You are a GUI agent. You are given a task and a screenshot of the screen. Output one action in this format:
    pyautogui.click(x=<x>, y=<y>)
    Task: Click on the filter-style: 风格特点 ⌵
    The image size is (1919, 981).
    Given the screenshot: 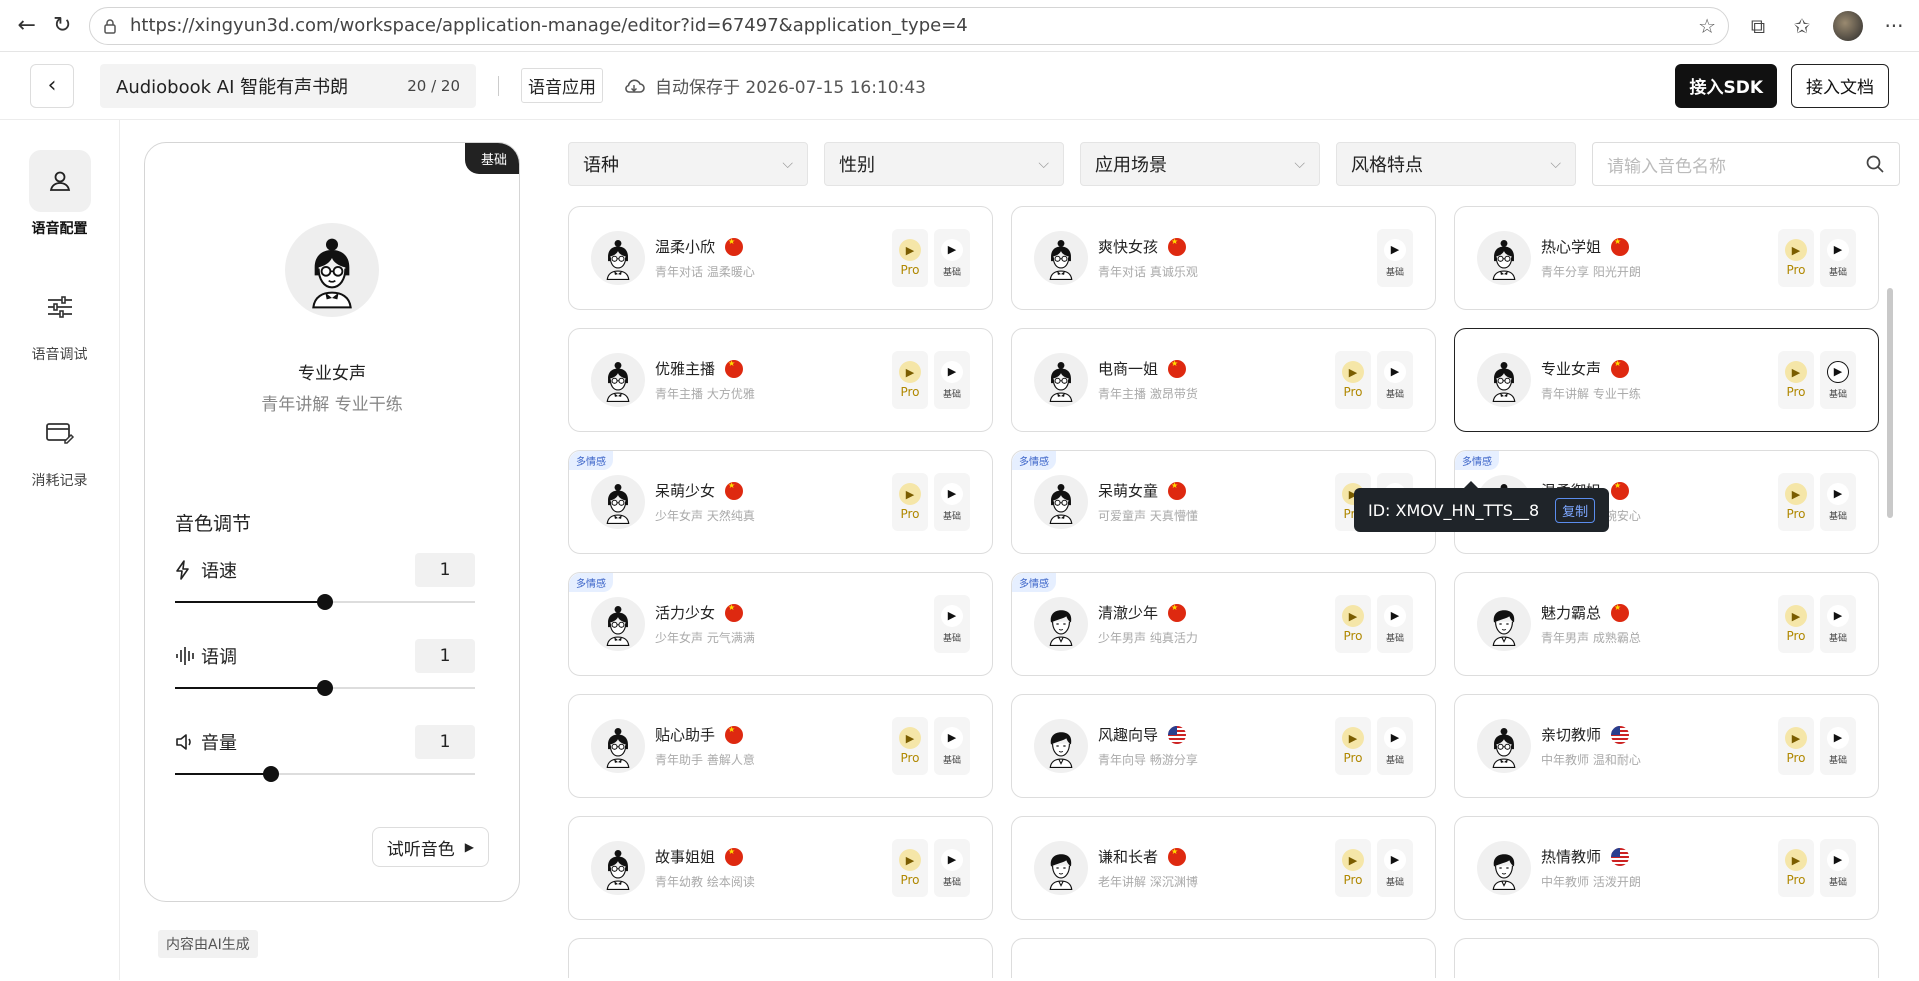 What is the action you would take?
    pyautogui.click(x=1456, y=164)
    